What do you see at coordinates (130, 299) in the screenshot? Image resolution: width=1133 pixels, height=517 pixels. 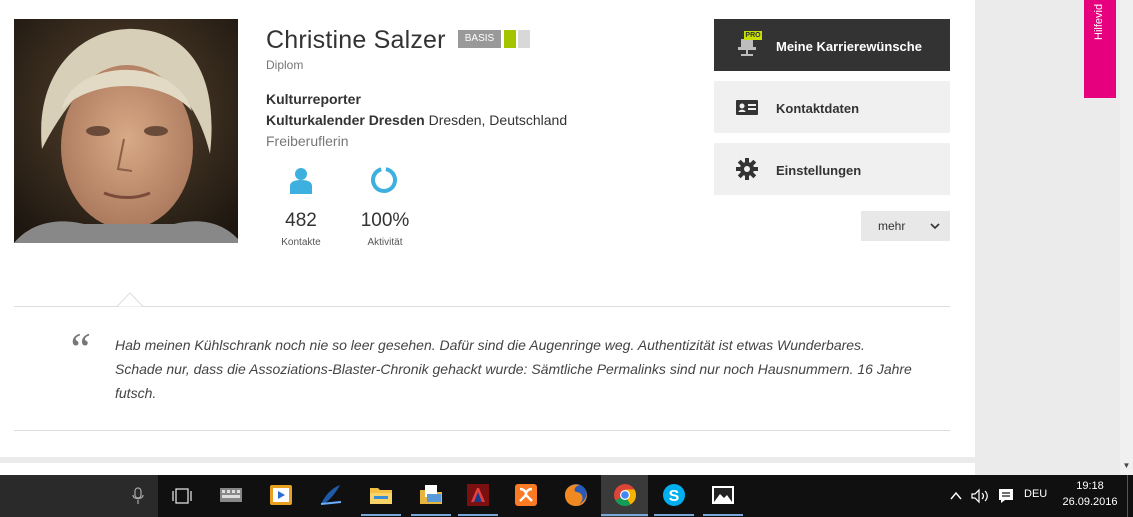 I see `section-pointer` at bounding box center [130, 299].